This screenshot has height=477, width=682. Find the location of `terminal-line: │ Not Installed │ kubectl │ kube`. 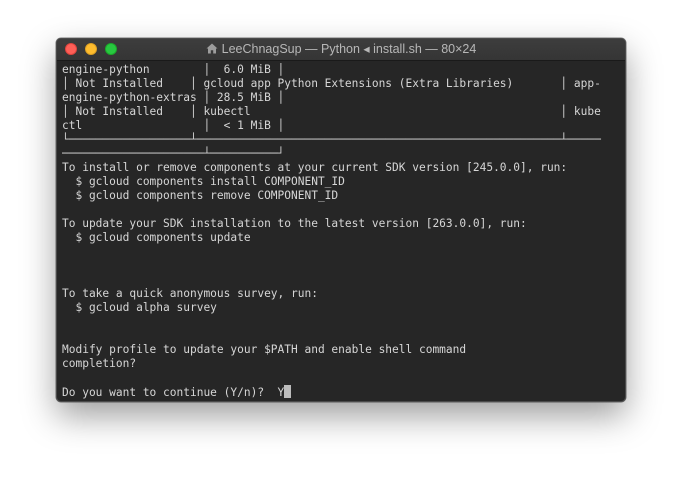

terminal-line: │ Not Installed │ kubectl │ kube is located at coordinates (331, 111).